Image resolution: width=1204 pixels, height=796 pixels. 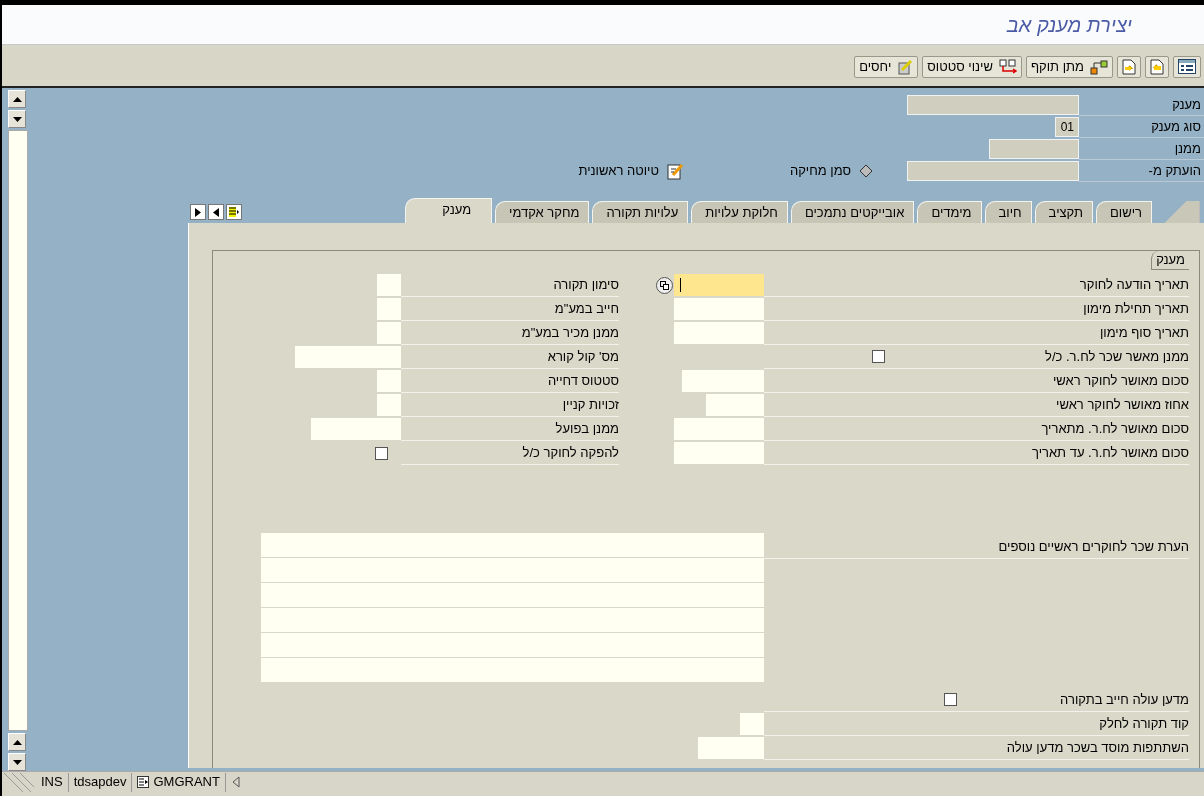 What do you see at coordinates (1110, 452) in the screenshot?
I see `field-label: סכום מאושר לח.ר. עד תאריך` at bounding box center [1110, 452].